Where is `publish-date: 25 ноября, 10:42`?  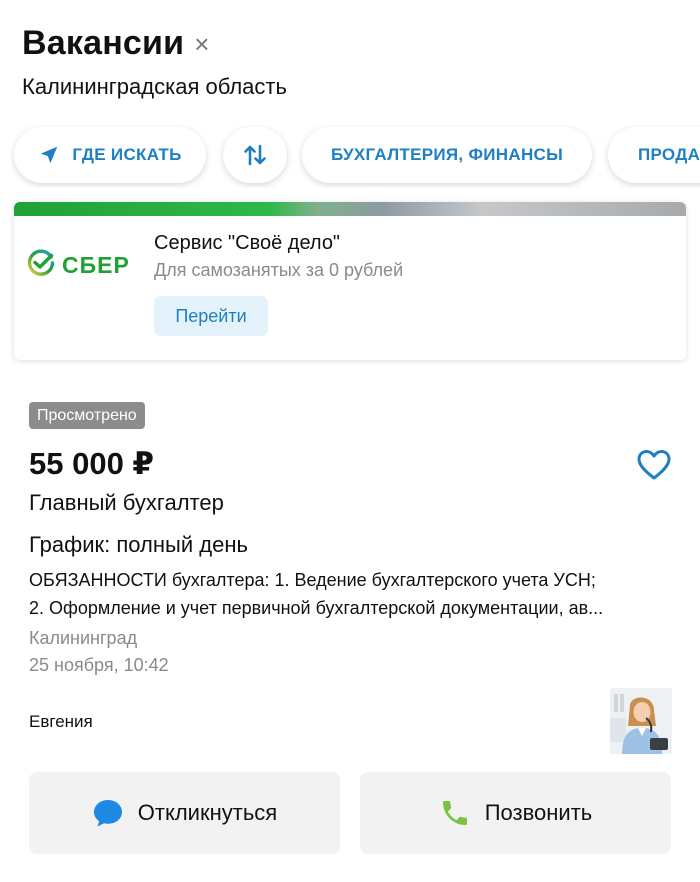 publish-date: 25 ноября, 10:42 is located at coordinates (99, 665).